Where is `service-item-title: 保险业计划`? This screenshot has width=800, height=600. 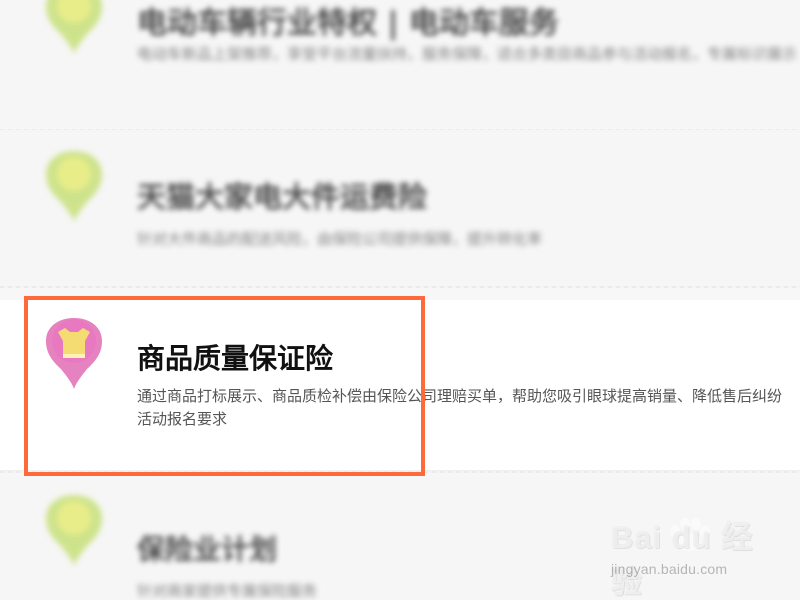 service-item-title: 保险业计划 is located at coordinates (207, 549).